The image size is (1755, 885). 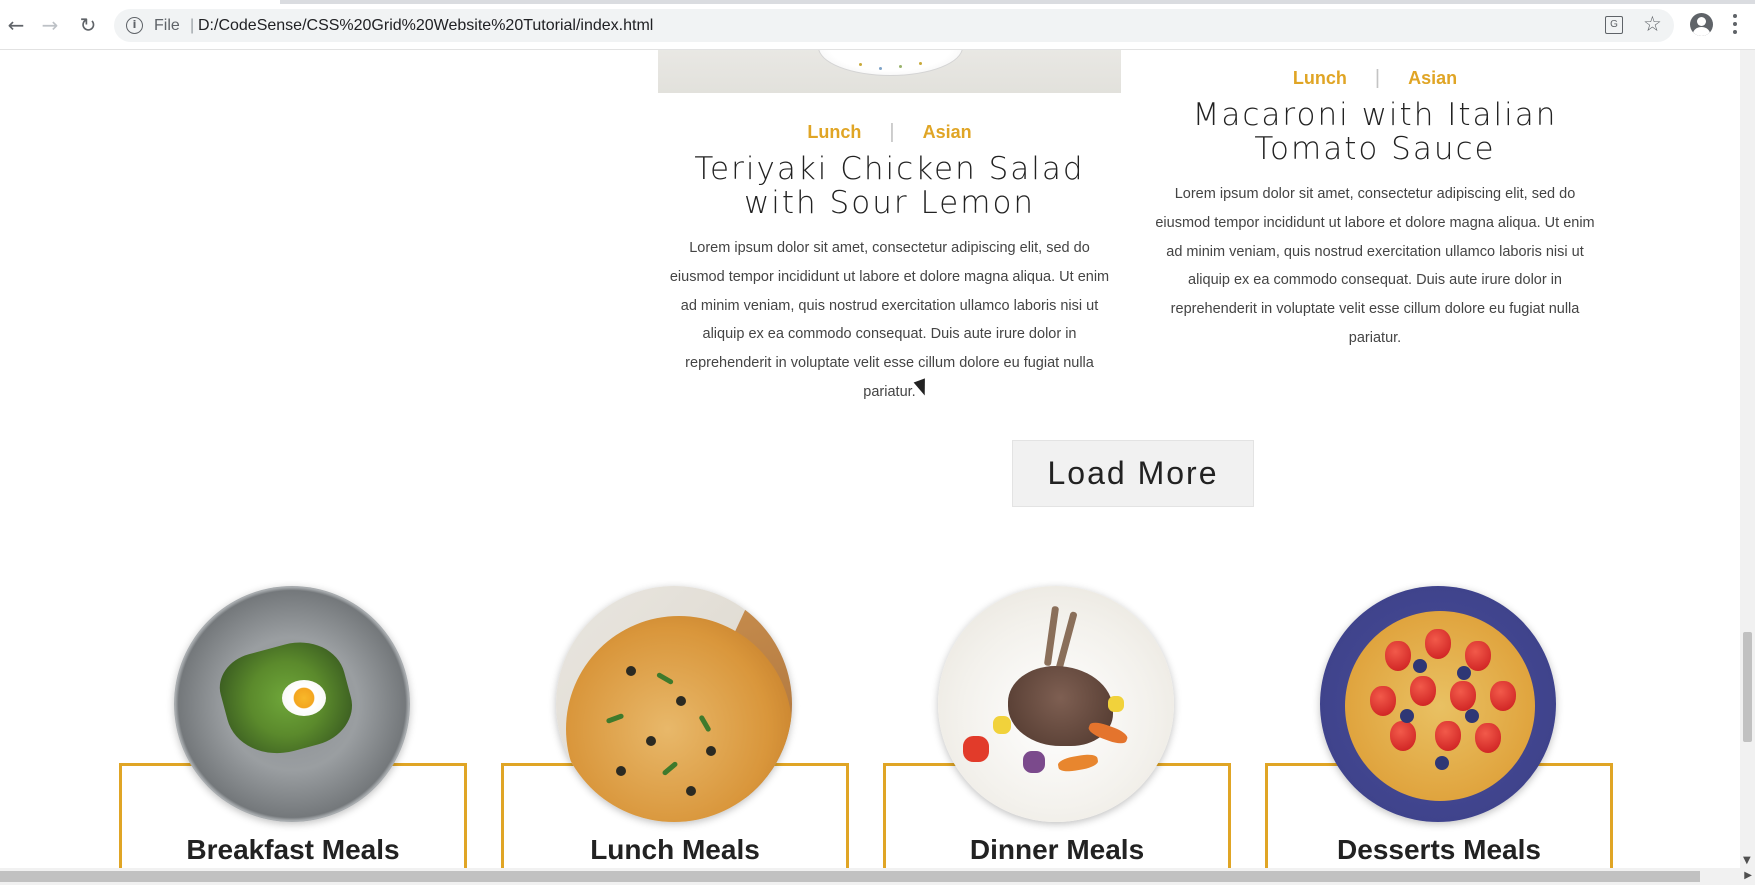 I want to click on recipe-title: Teriyaki Chicken Salad with Sour Lemon, so click(x=889, y=186).